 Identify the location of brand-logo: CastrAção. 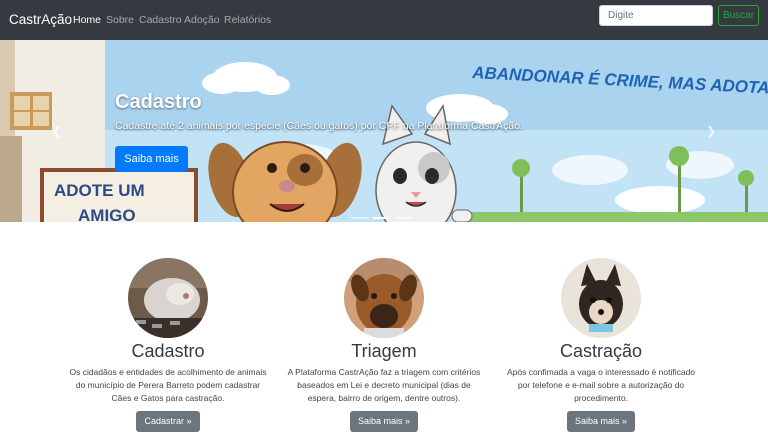
(40, 19).